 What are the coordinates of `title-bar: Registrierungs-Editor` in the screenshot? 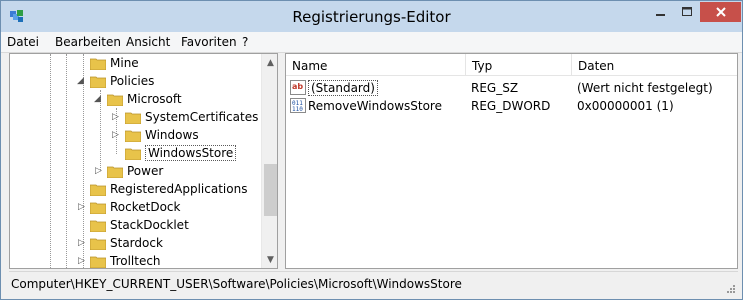 It's located at (371, 16).